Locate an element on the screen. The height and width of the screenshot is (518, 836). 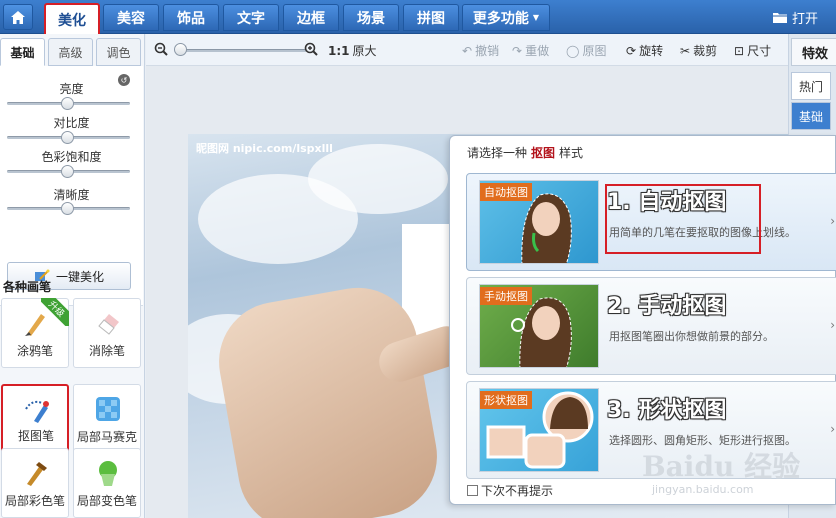
brightness-label: 亮度 is located at coordinates (71, 89).